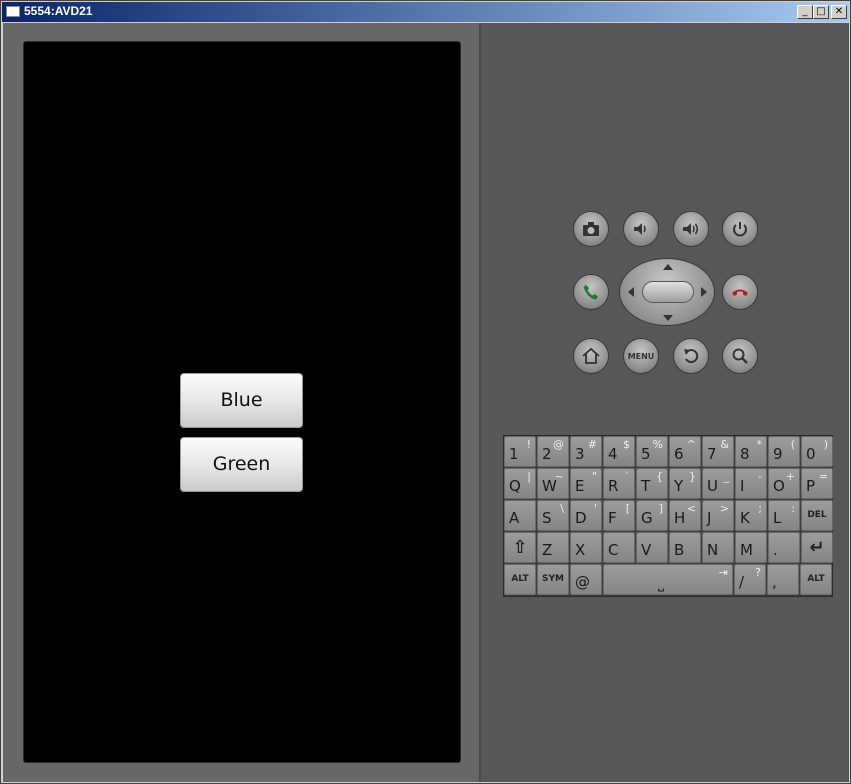  What do you see at coordinates (586, 547) in the screenshot?
I see `key-x: X` at bounding box center [586, 547].